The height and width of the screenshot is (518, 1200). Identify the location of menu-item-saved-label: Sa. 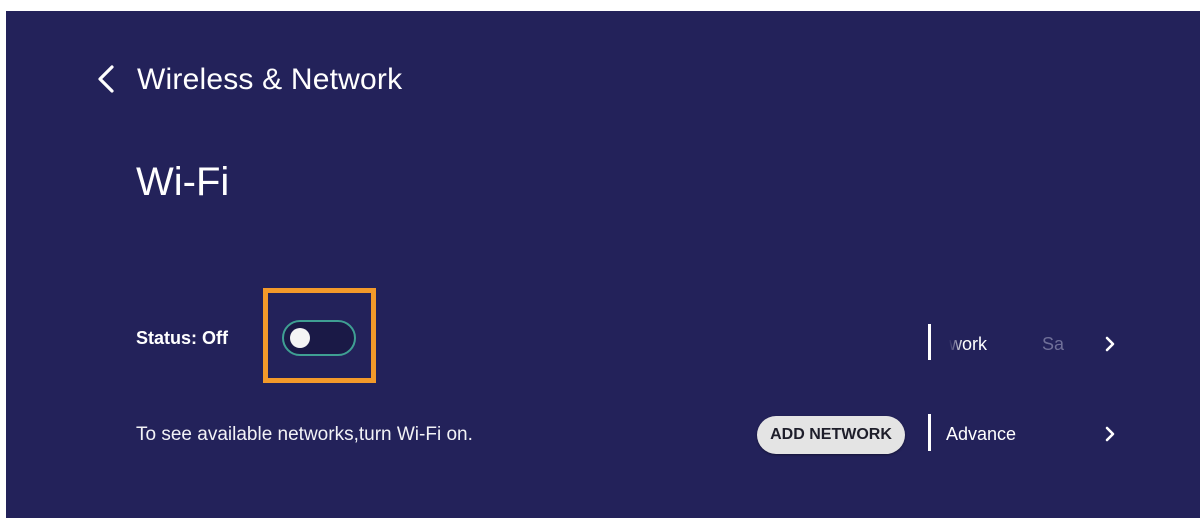
(1053, 344).